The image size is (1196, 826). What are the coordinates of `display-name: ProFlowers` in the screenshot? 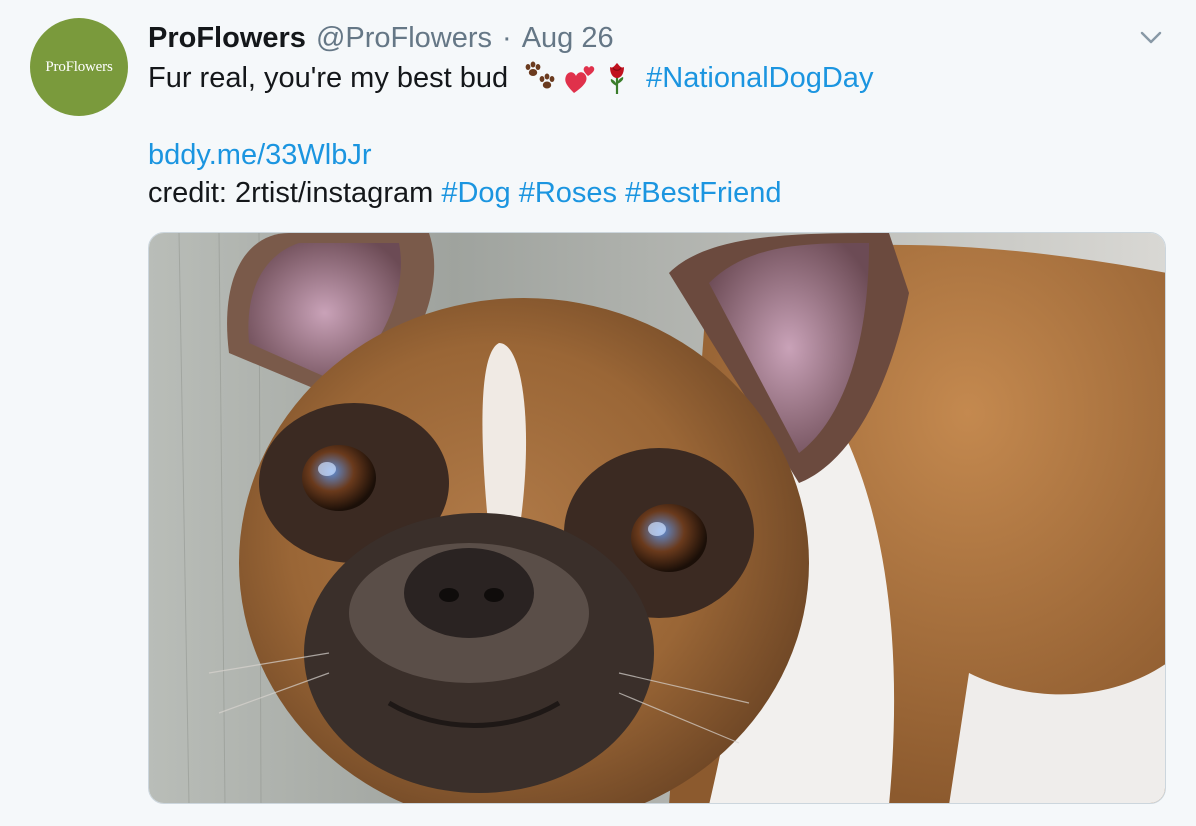 It's located at (227, 38).